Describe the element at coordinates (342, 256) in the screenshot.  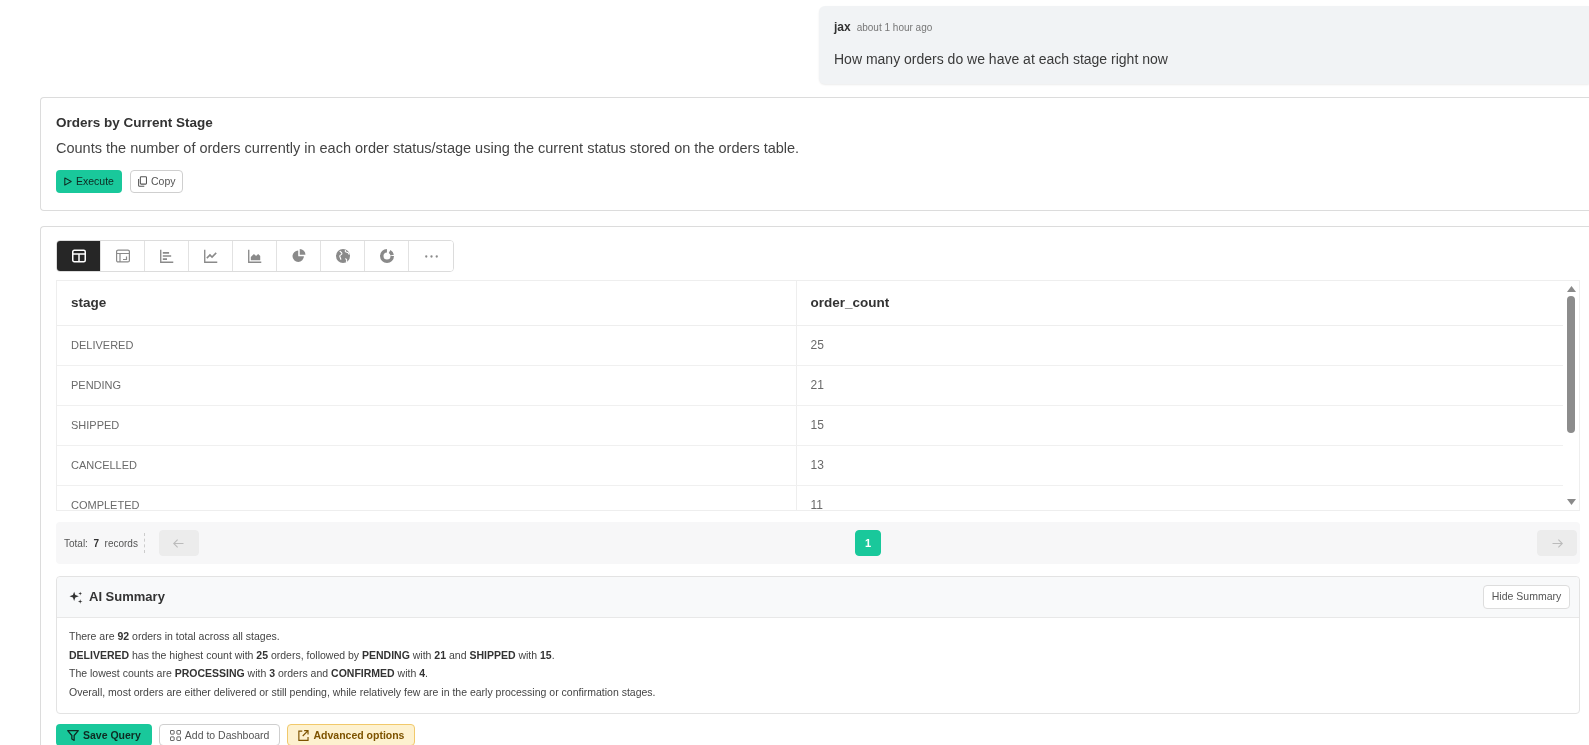
I see `globe-icon` at that location.